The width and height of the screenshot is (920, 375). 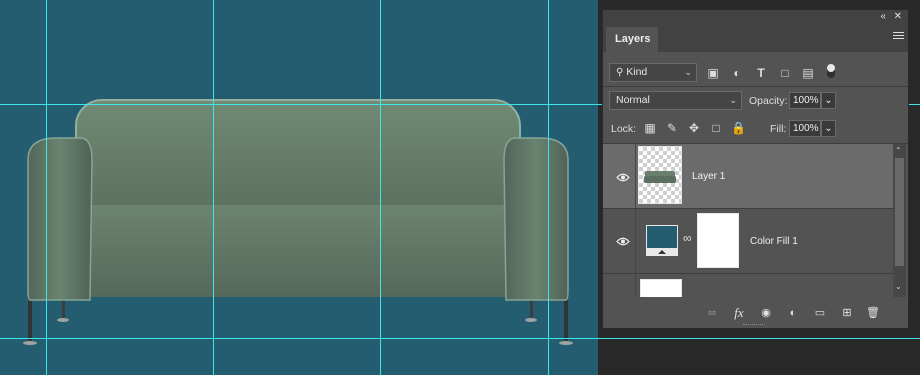 I want to click on opacity-label: Opacity:, so click(x=768, y=101).